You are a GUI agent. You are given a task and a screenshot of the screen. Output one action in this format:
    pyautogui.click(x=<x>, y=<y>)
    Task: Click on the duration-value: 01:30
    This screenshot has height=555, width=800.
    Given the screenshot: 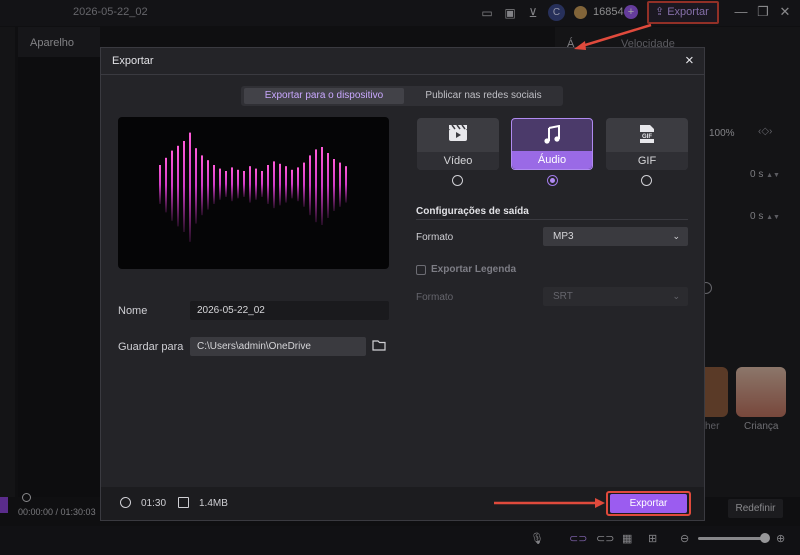 What is the action you would take?
    pyautogui.click(x=154, y=503)
    